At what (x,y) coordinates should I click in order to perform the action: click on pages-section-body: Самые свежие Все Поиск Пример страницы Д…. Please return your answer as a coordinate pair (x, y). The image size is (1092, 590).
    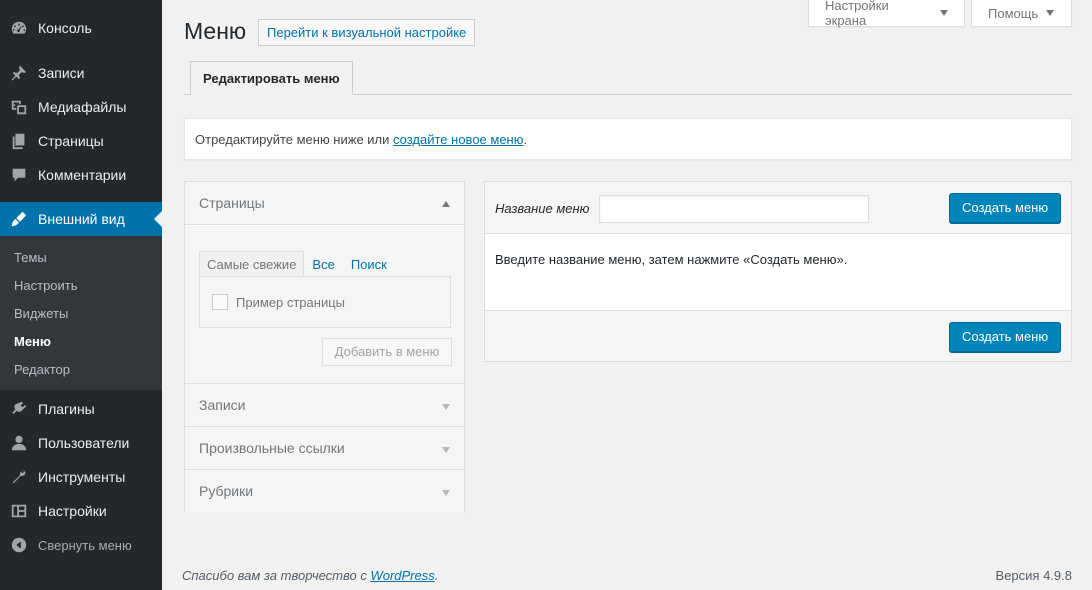
    Looking at the image, I should click on (324, 305).